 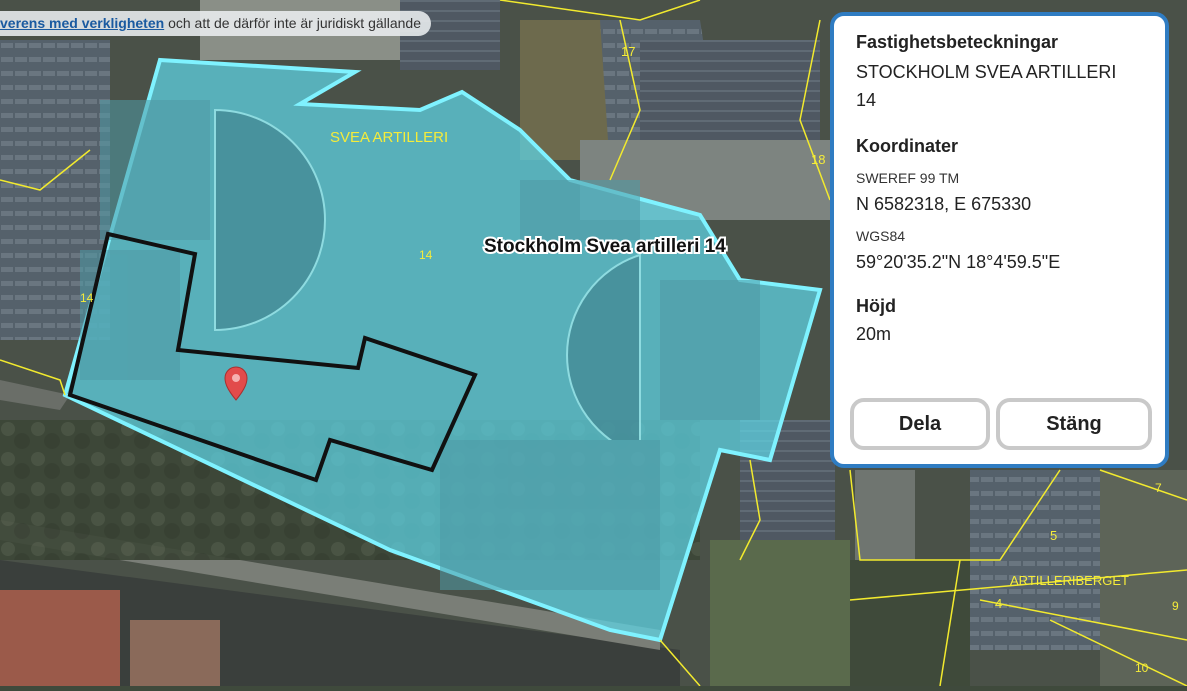 What do you see at coordinates (866, 100) in the screenshot?
I see `property-designation-line2: 14` at bounding box center [866, 100].